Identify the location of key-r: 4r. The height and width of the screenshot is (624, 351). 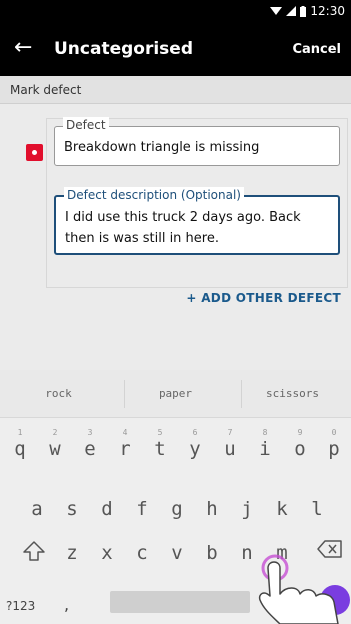
(125, 446).